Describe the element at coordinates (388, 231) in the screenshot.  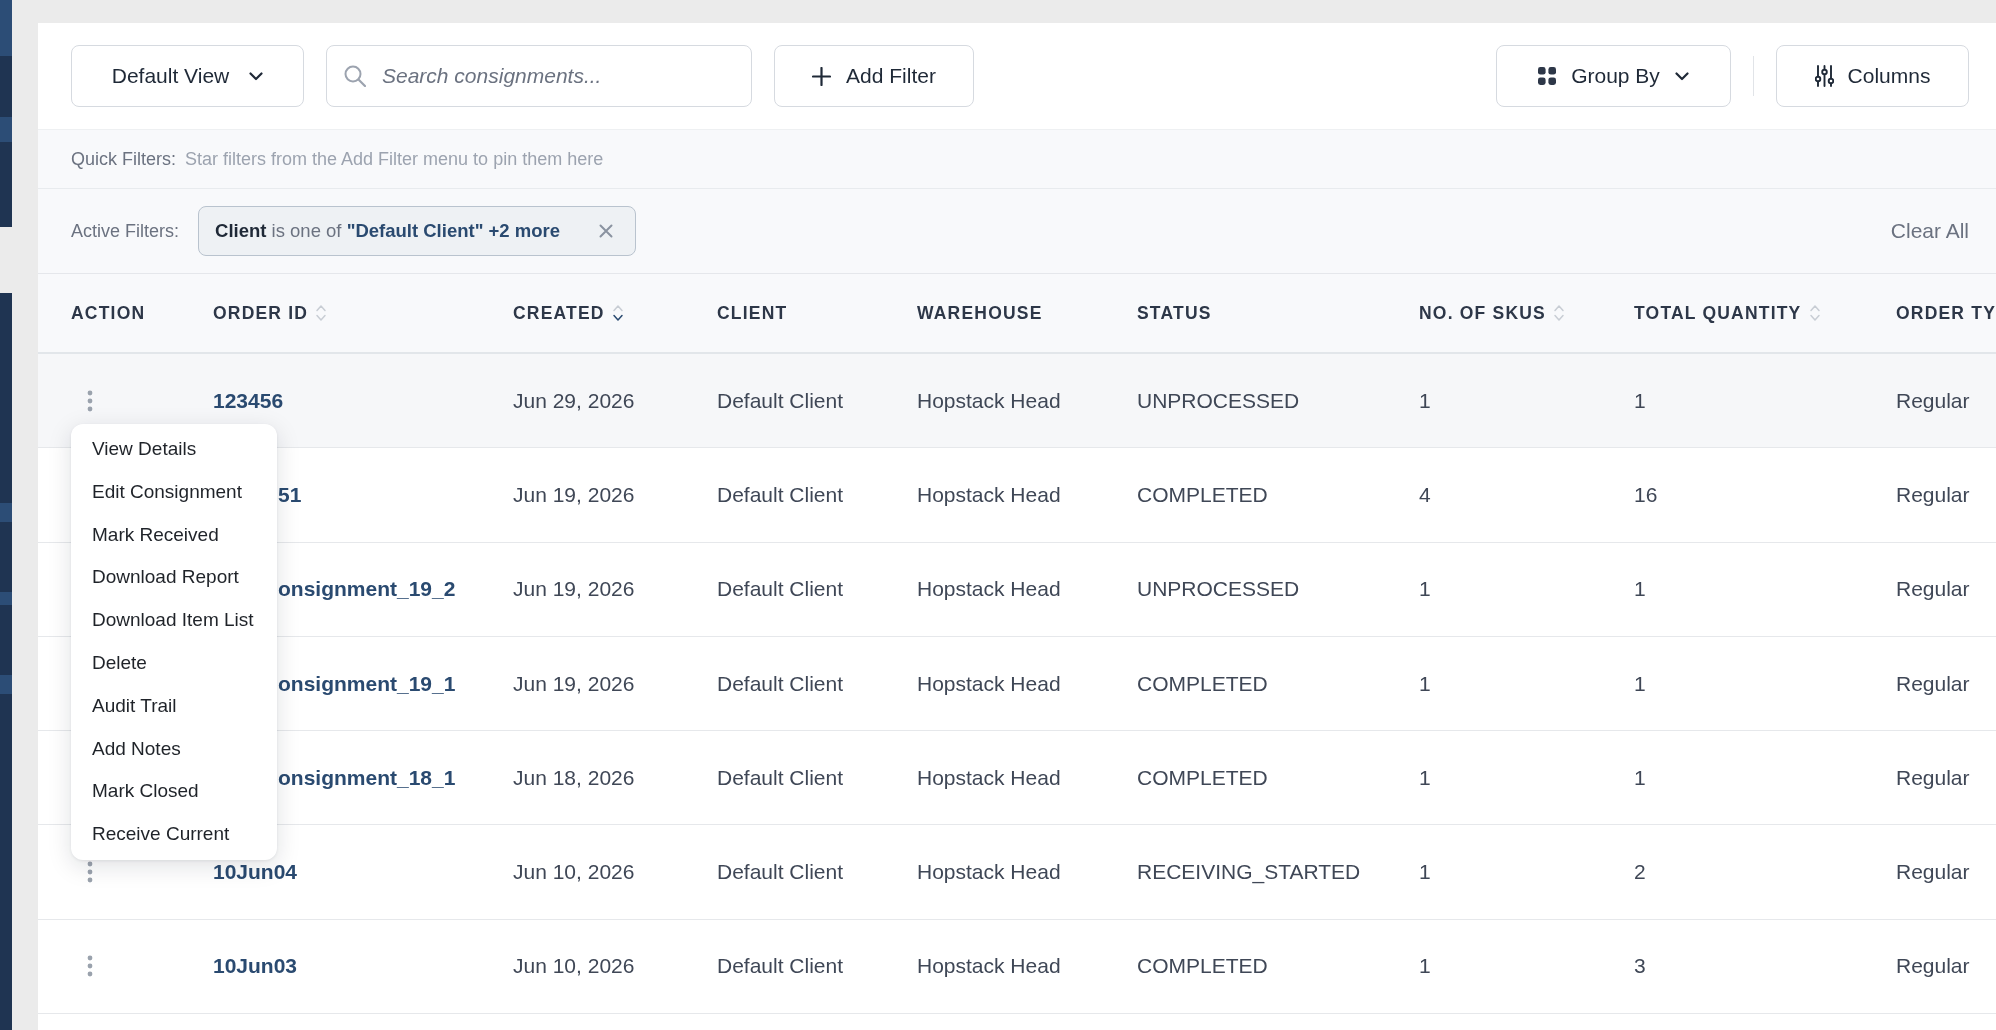
I see `filter-chip-label: Client is one of "Default Client" +2 more` at that location.